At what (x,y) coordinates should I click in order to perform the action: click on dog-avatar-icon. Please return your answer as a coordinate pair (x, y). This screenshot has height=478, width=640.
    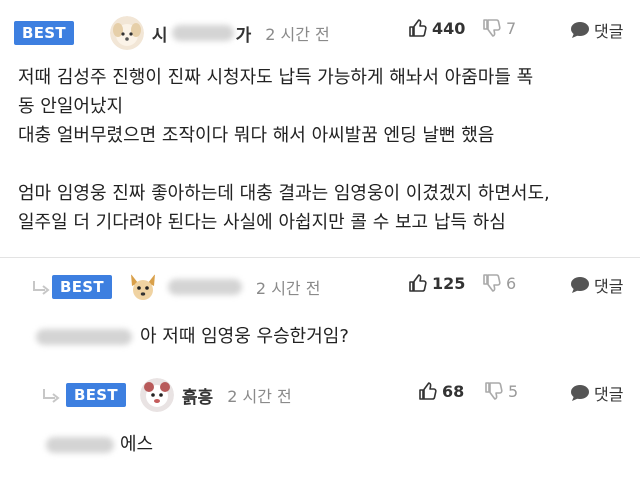
    Looking at the image, I should click on (142, 287).